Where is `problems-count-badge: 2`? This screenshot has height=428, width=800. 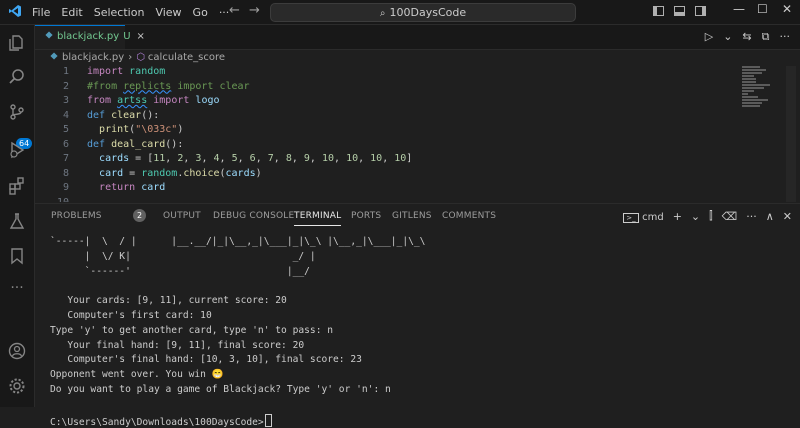 problems-count-badge: 2 is located at coordinates (139, 215).